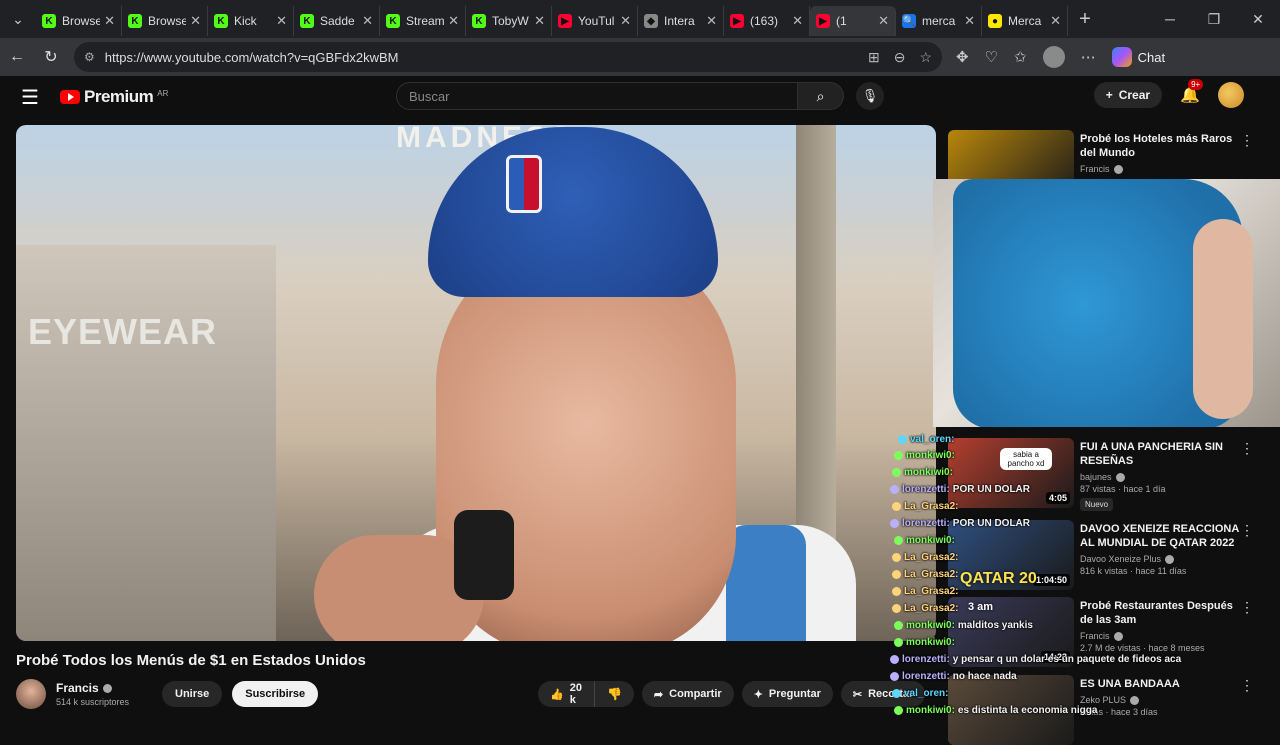  What do you see at coordinates (275, 694) in the screenshot?
I see `subscribe-button: Suscribirse` at bounding box center [275, 694].